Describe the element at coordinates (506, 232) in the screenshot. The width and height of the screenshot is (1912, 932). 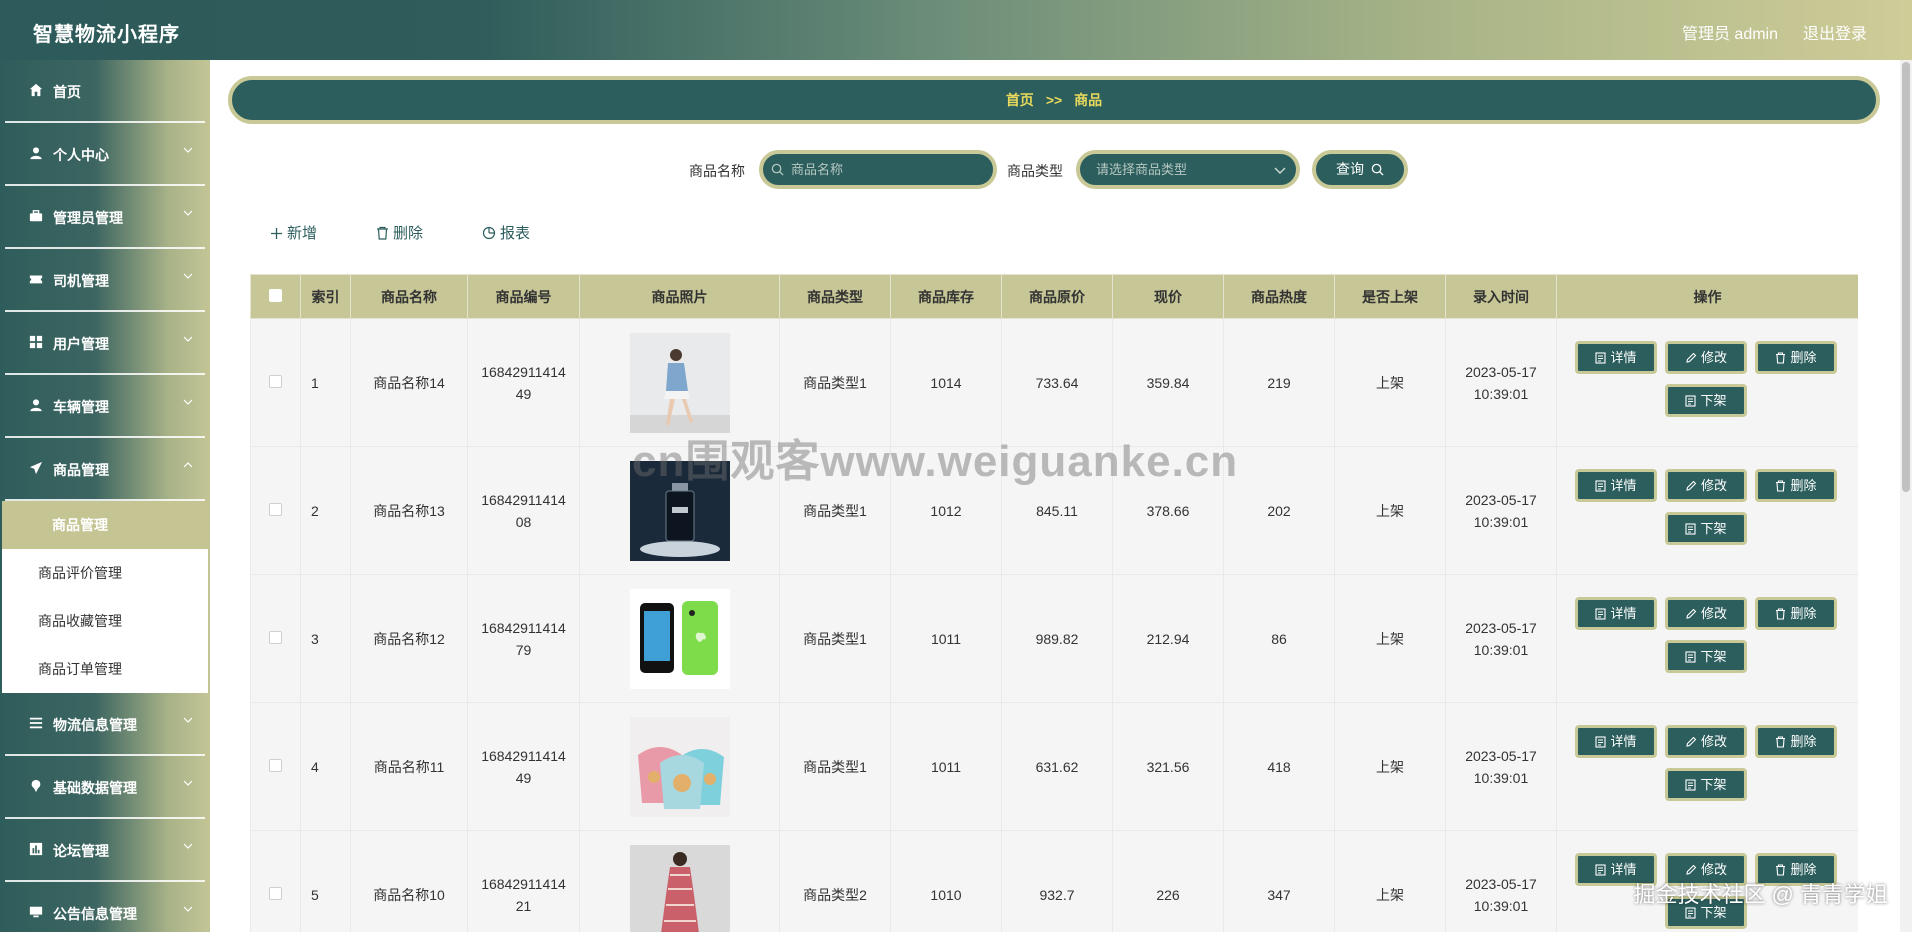
I see `report-button: 报表` at that location.